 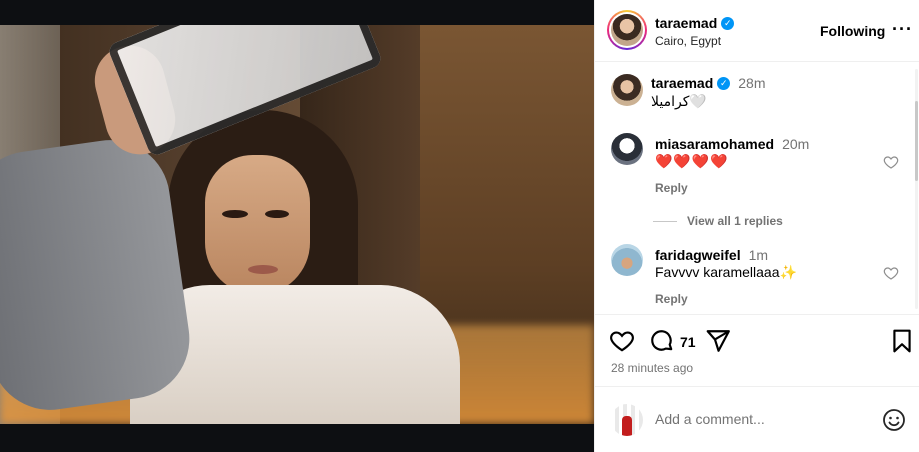 What do you see at coordinates (852, 31) in the screenshot?
I see `following-button: Following` at bounding box center [852, 31].